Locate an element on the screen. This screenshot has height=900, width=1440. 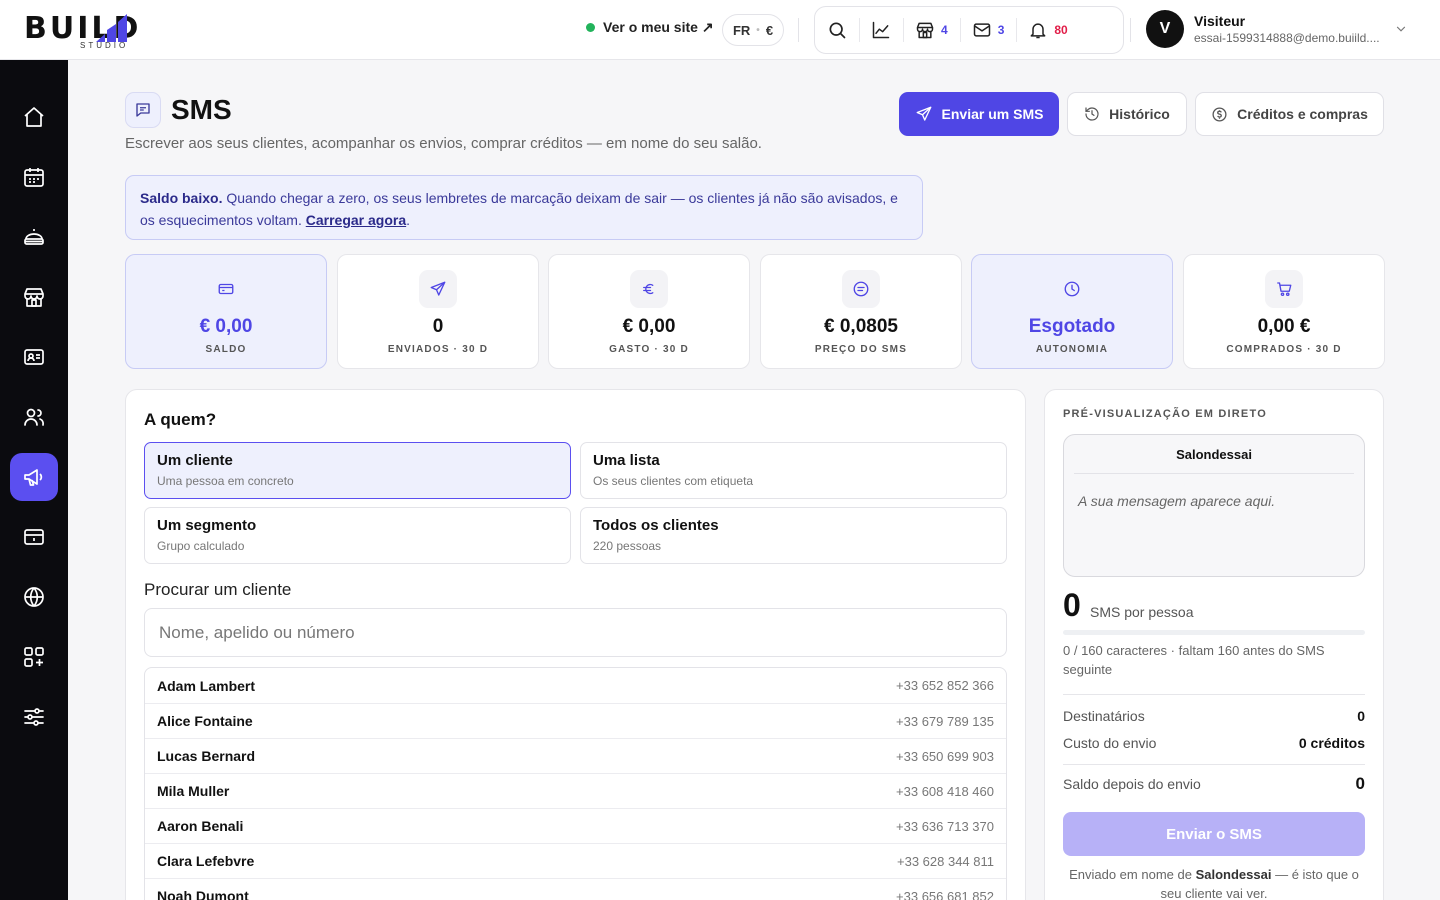
audience-option-all-clients: Todos os clientes 220 pessoas is located at coordinates (793, 535).